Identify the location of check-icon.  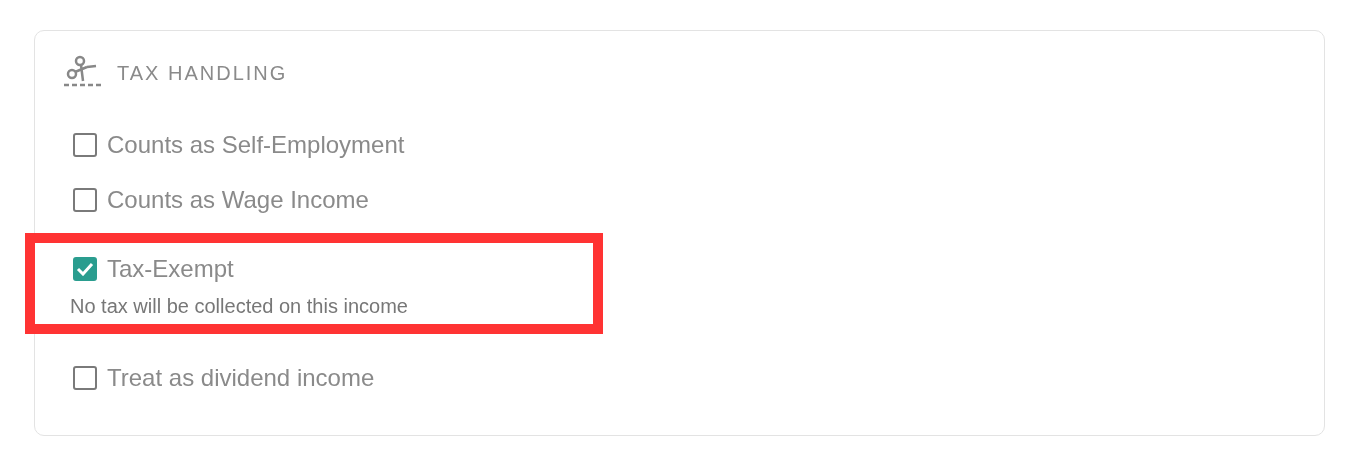
(85, 269).